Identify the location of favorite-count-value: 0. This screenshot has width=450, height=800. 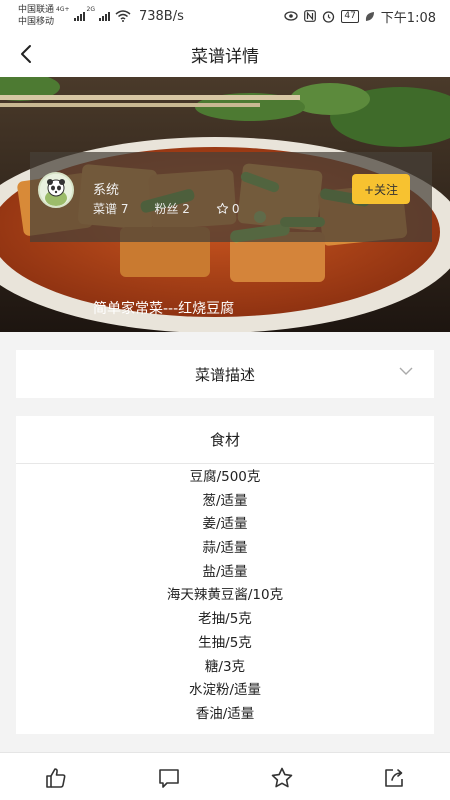
(235, 208).